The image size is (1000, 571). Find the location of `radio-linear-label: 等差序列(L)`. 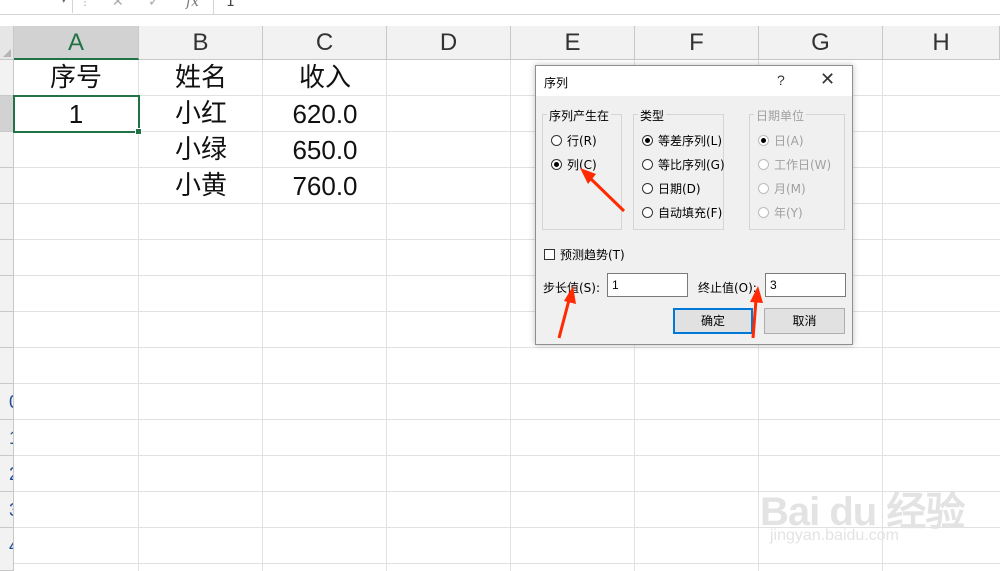

radio-linear-label: 等差序列(L) is located at coordinates (690, 140).